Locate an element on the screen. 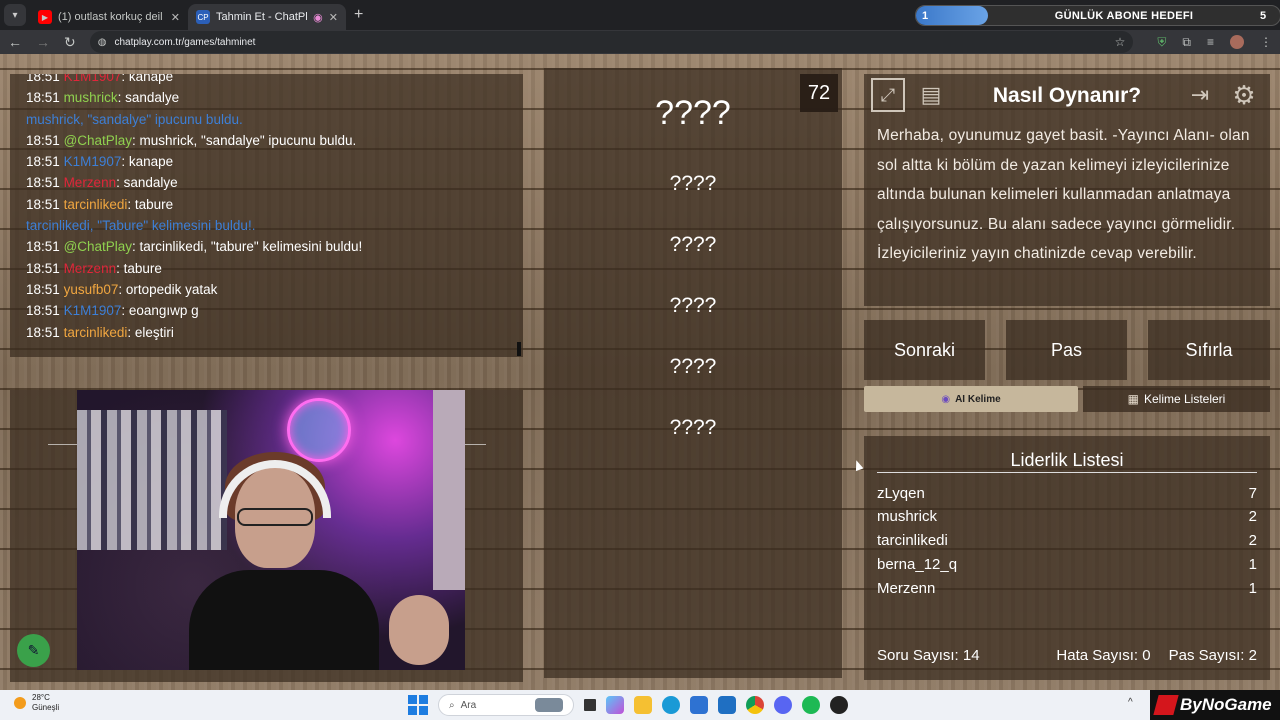 This screenshot has height=720, width=1280. url-text: chatplay.com.tr/games/tahminet is located at coordinates (610, 42).